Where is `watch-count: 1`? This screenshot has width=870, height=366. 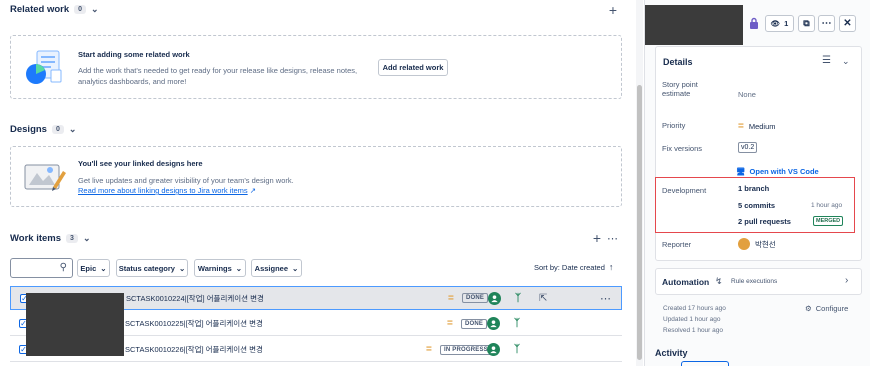 watch-count: 1 is located at coordinates (786, 23).